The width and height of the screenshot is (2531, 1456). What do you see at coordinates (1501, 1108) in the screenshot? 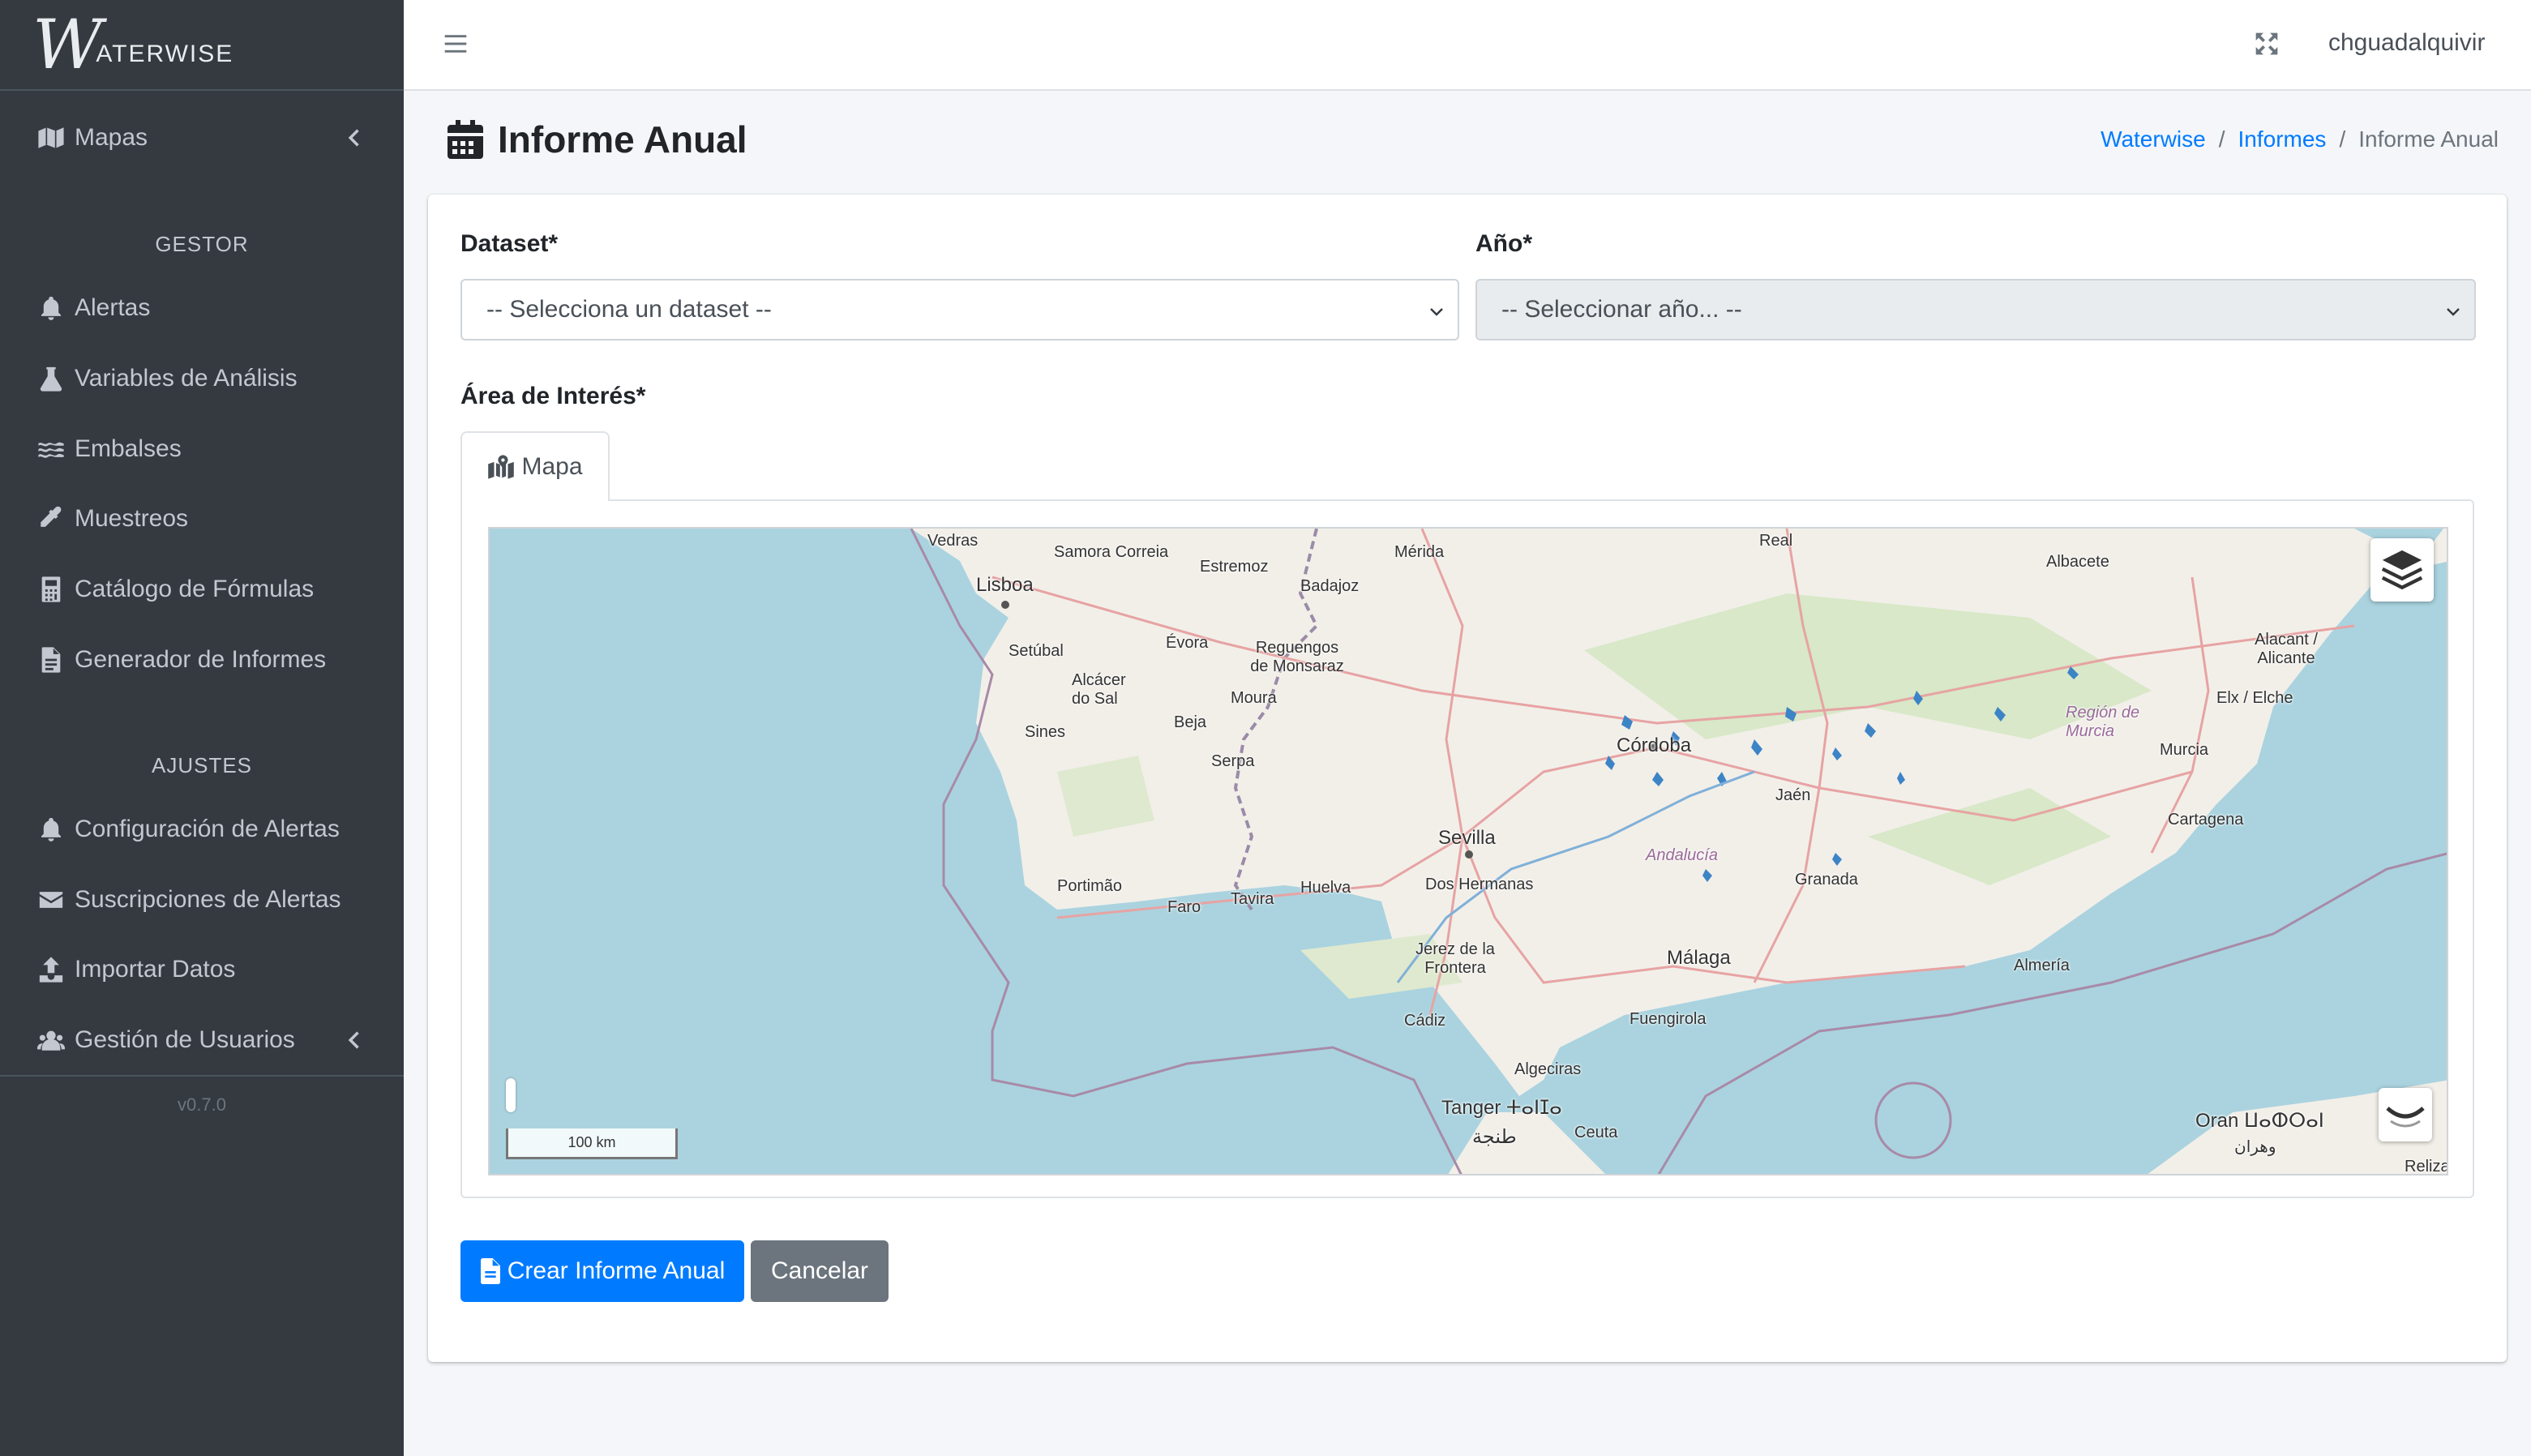
I see `map-place-label: Tanger ⵜⴰⵏⵊⴰ` at bounding box center [1501, 1108].